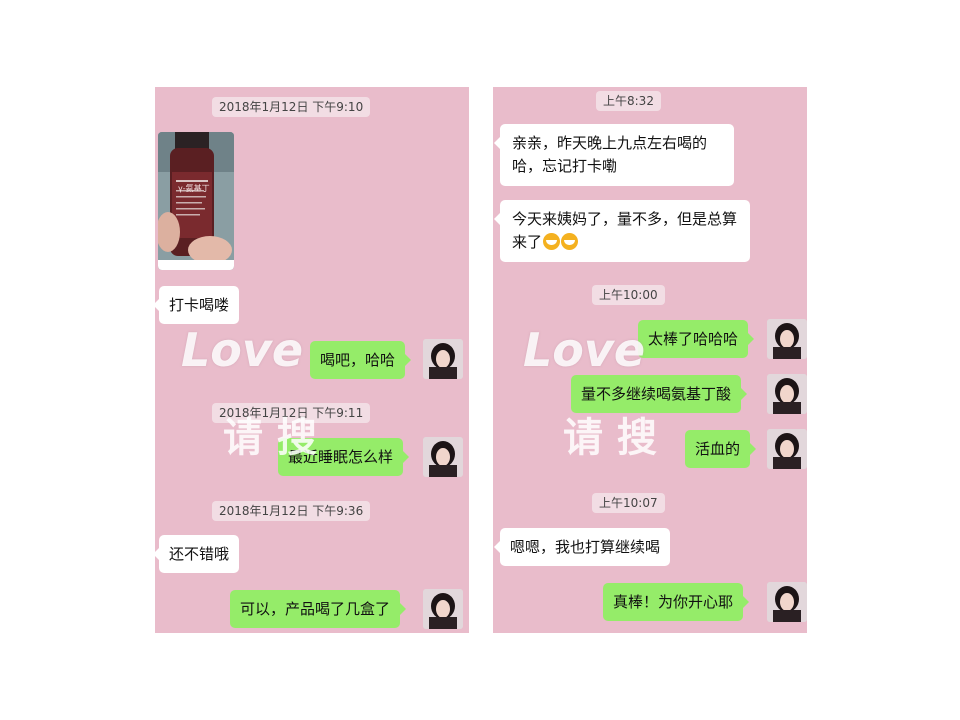 This screenshot has width=960, height=720. Describe the element at coordinates (582, 547) in the screenshot. I see `message-recv: 嗯嗯，我也打算继续喝` at that location.